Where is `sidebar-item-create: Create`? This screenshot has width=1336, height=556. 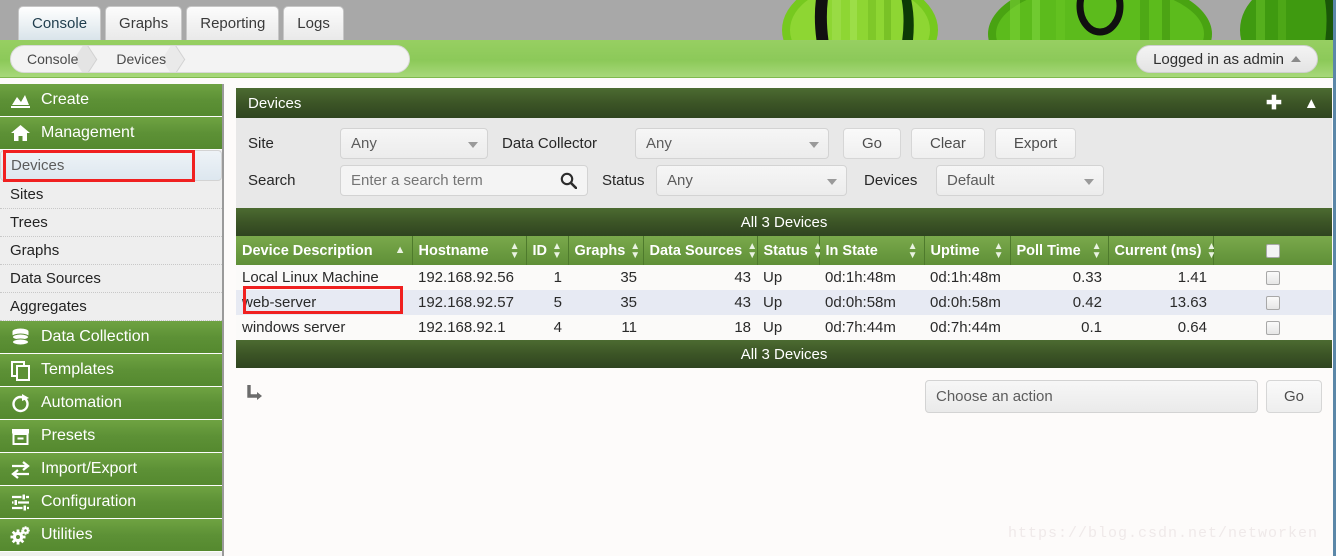
sidebar-item-create: Create is located at coordinates (111, 100).